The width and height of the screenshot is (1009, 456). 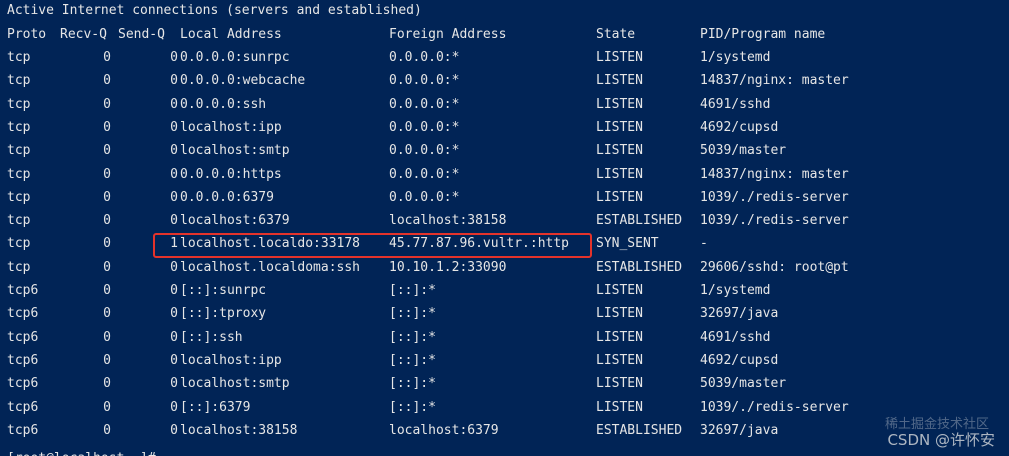 I want to click on cell-local-address: localhost:smtp, so click(x=235, y=151).